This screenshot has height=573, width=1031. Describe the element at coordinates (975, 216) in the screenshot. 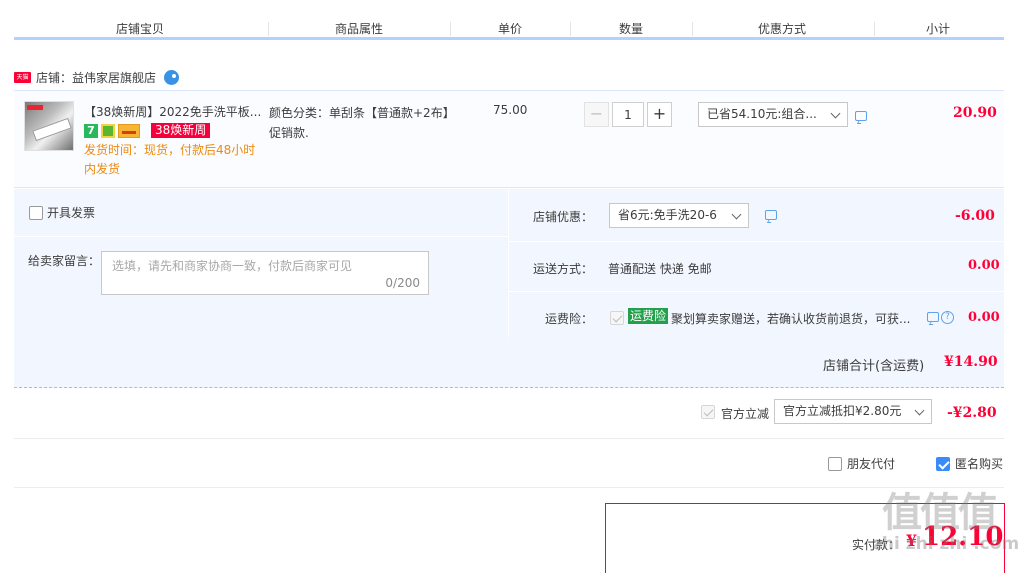

I see `shop-discount-amount: -6.00` at that location.